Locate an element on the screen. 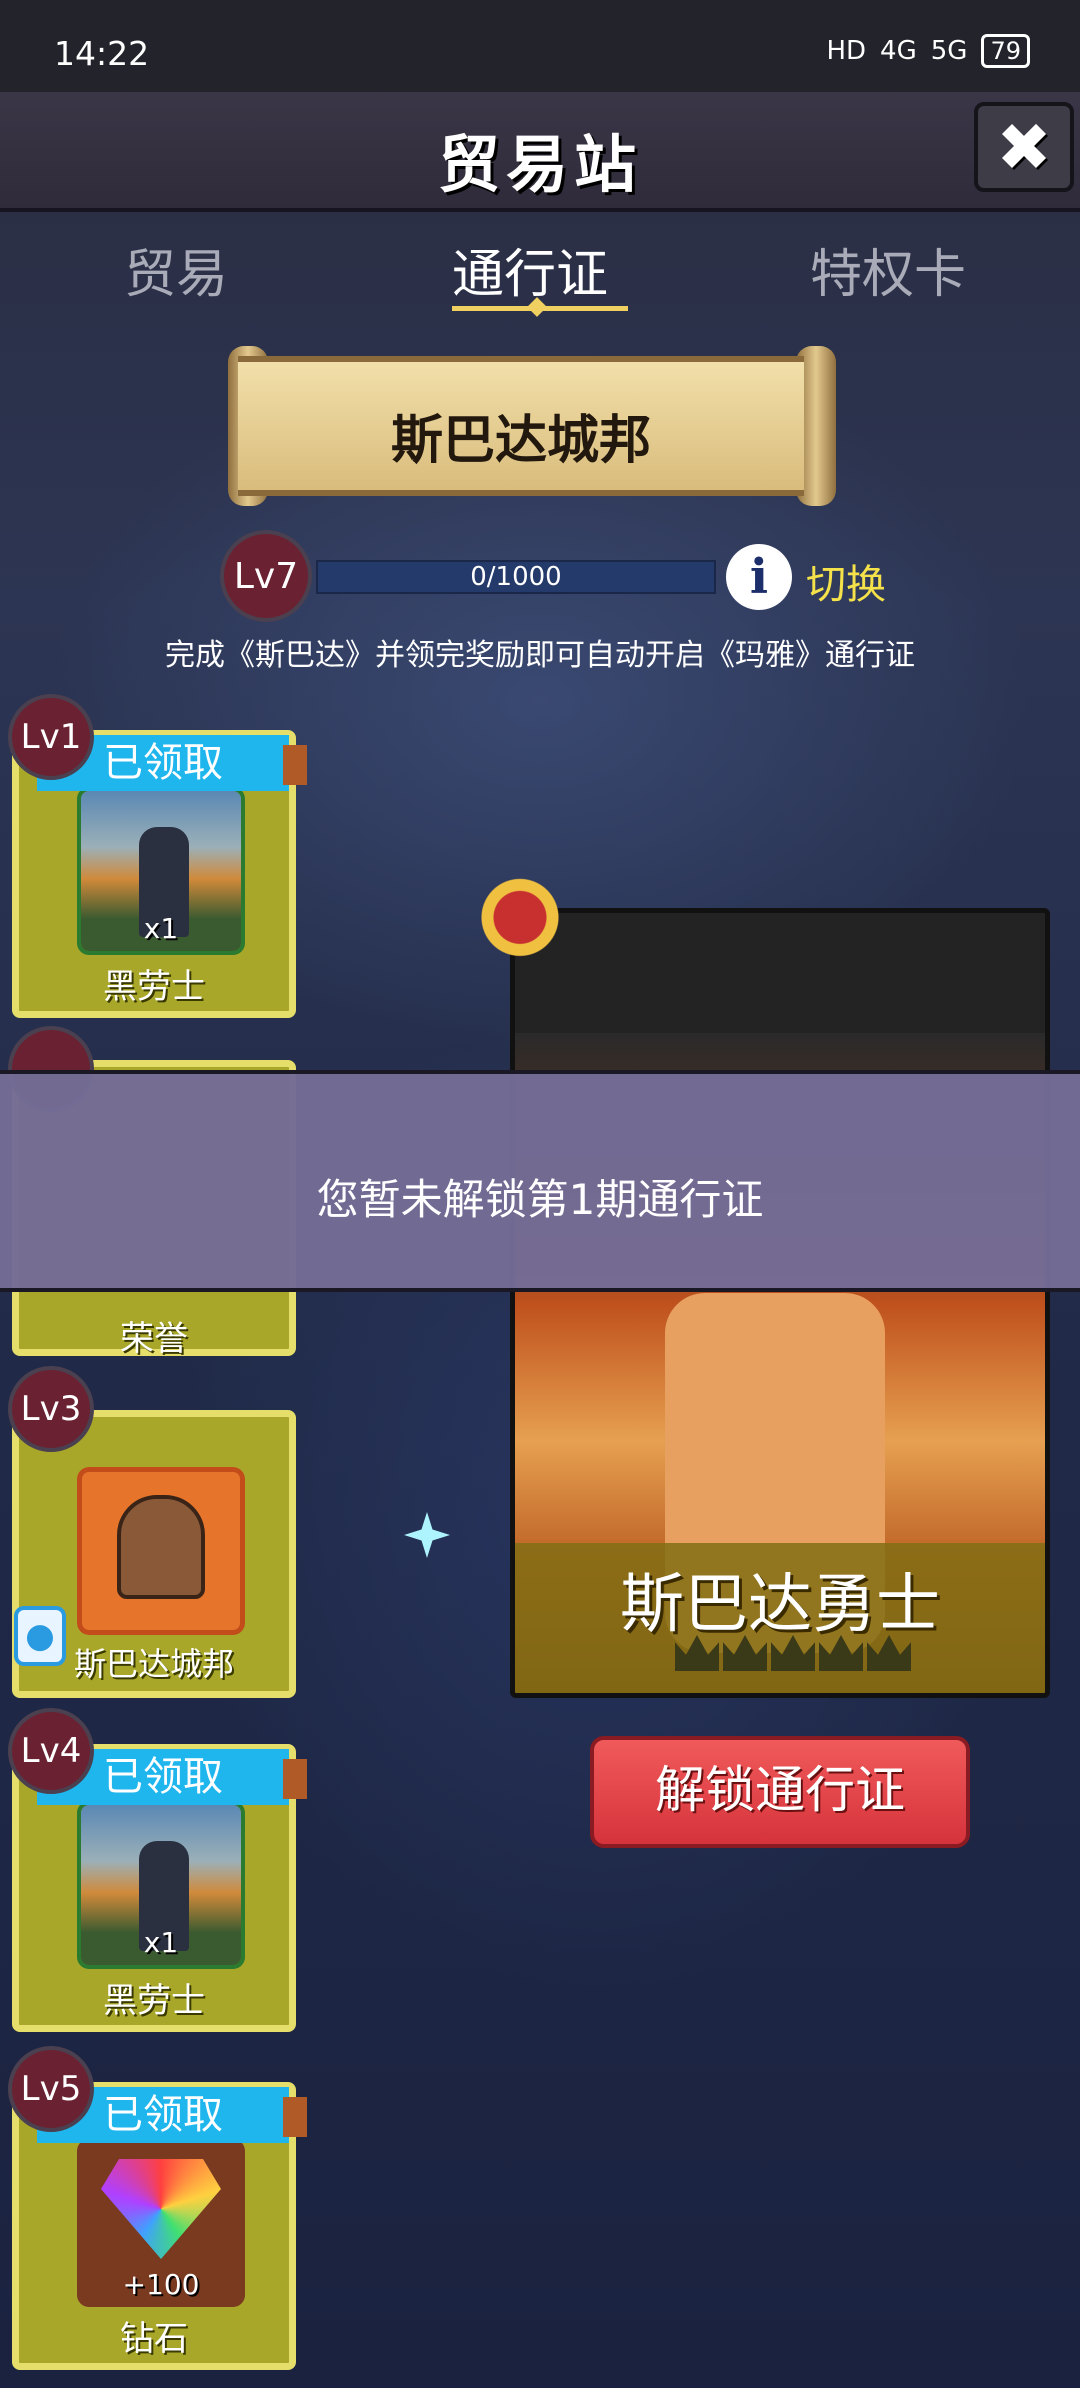  reward-item-image: +100 is located at coordinates (161, 2223).